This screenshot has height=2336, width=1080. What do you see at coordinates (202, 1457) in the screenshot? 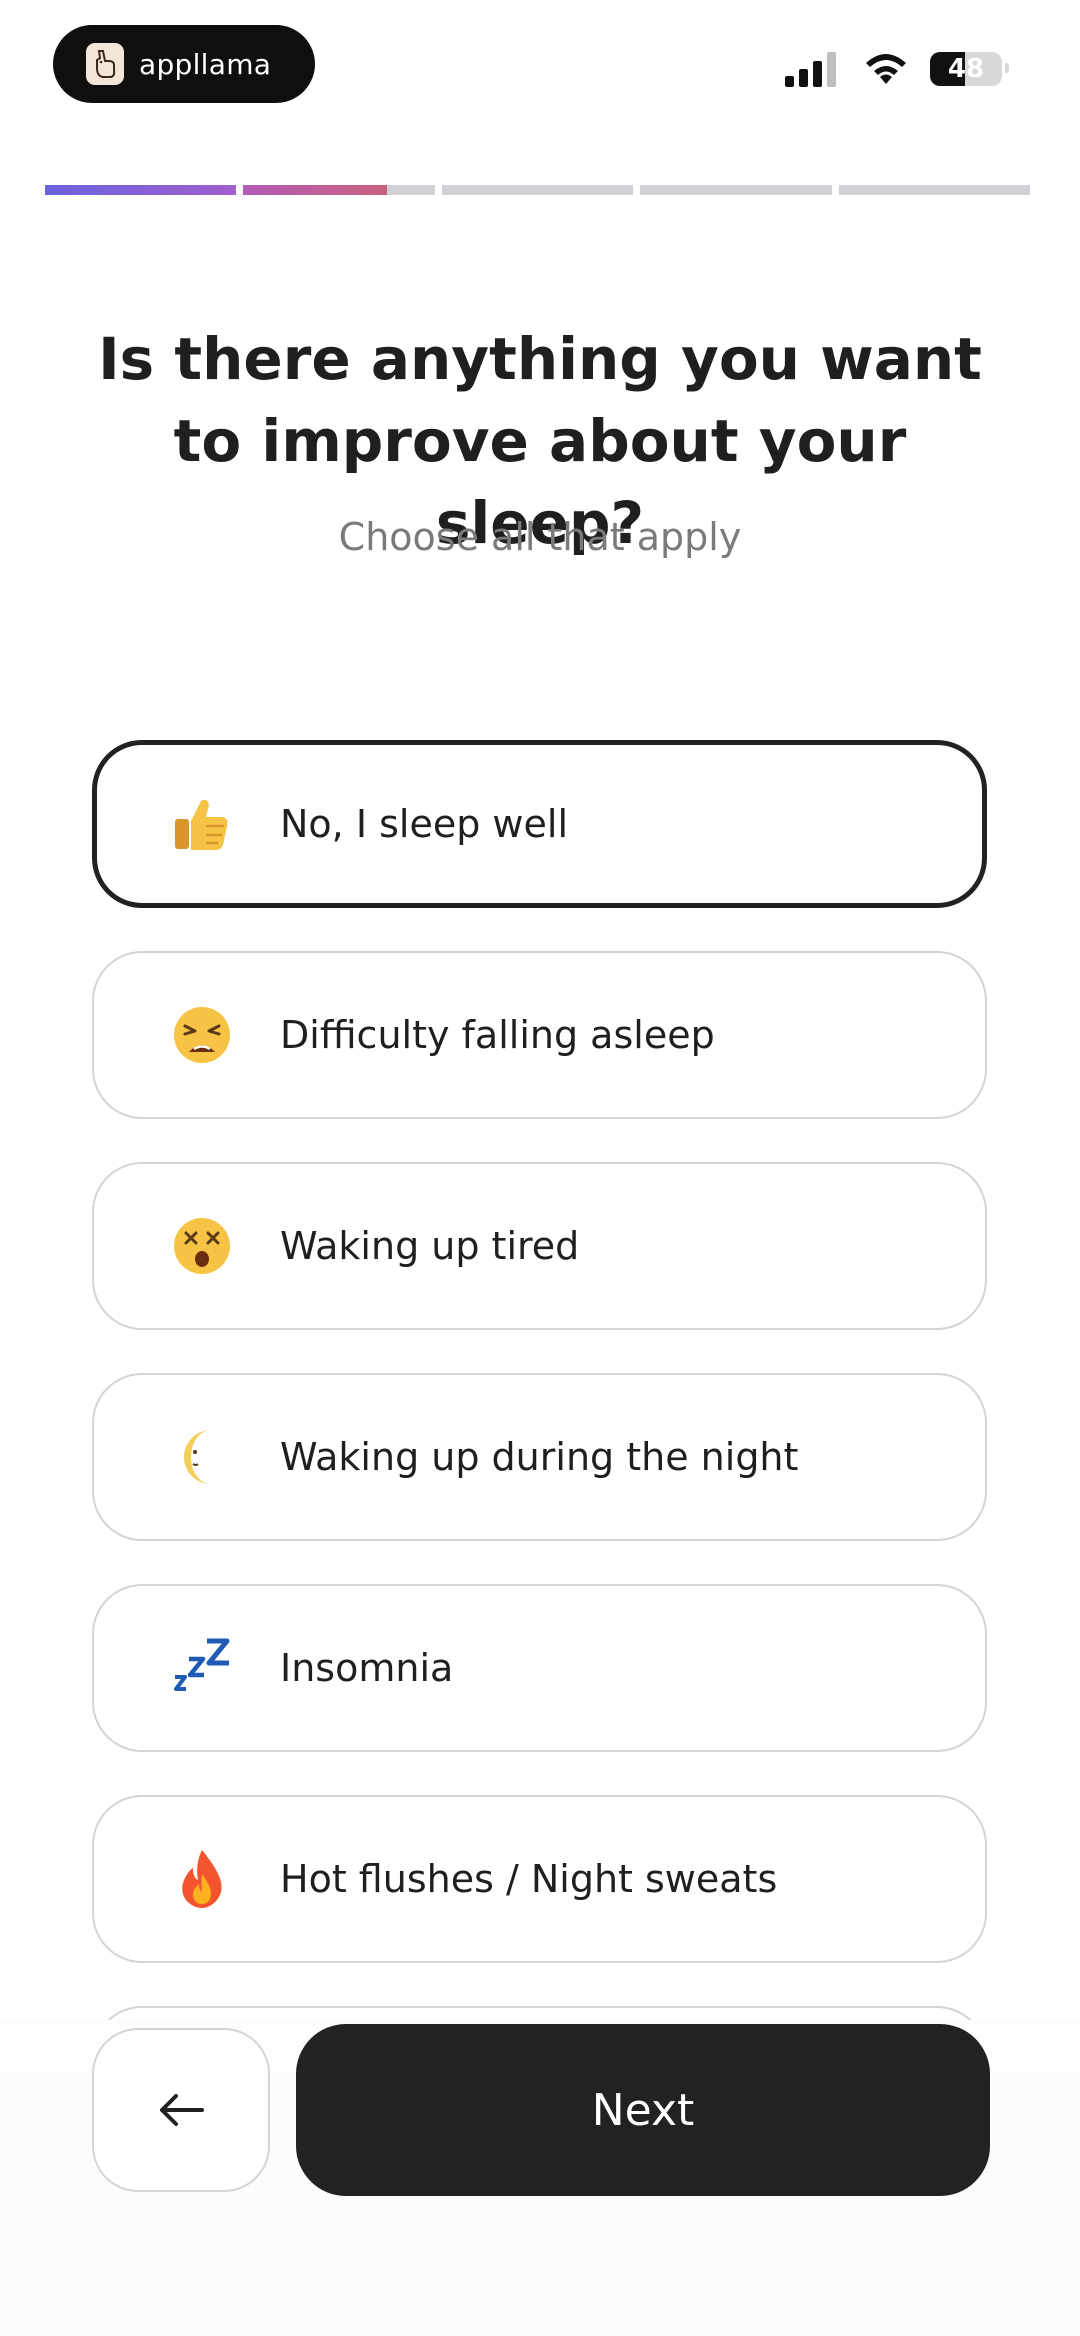
I see `crescent-moon-icon` at bounding box center [202, 1457].